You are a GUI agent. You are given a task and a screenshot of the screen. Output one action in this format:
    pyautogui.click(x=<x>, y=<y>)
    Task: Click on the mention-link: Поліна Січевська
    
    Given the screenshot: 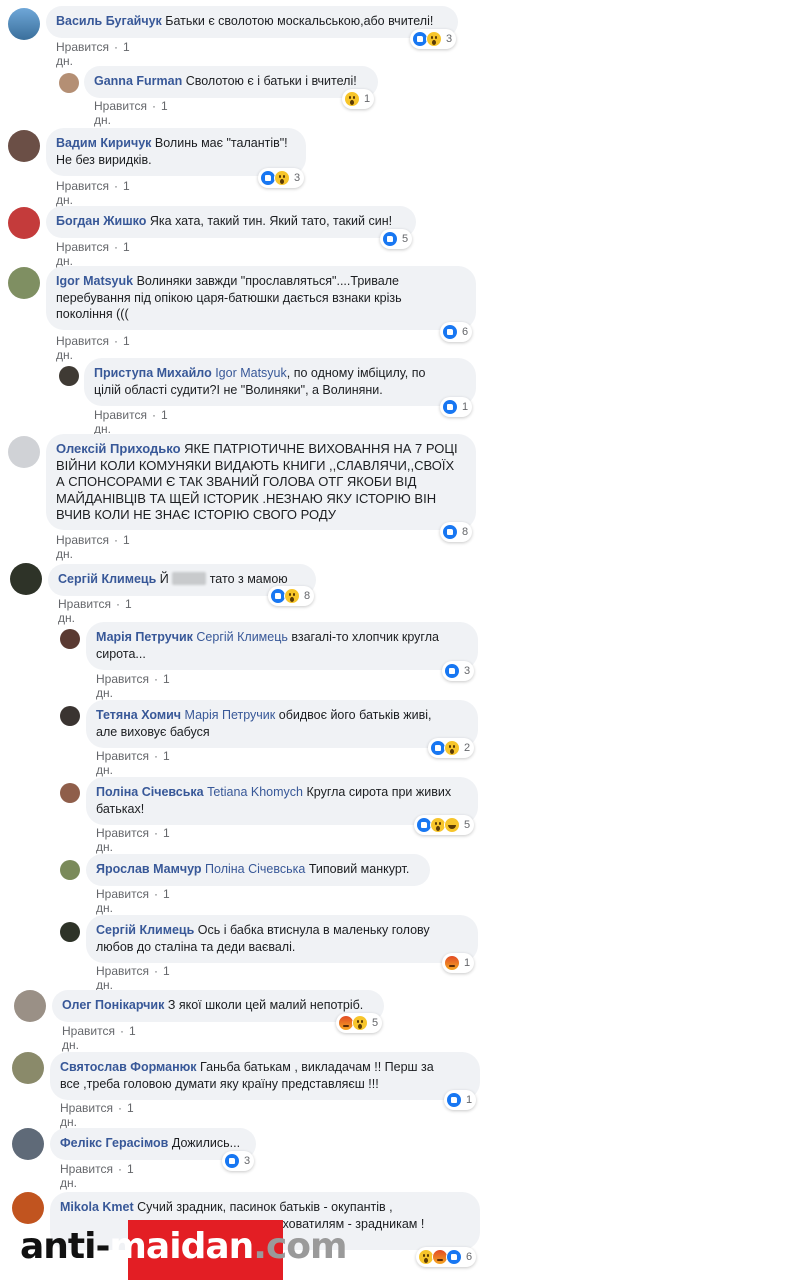 What is the action you would take?
    pyautogui.click(x=255, y=869)
    